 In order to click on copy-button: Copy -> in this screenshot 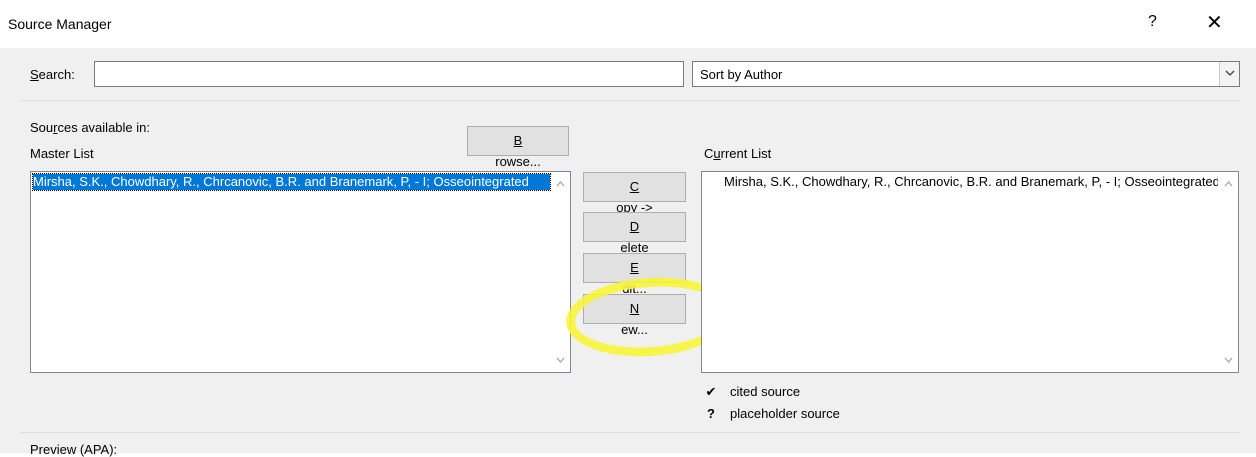, I will do `click(634, 193)`.